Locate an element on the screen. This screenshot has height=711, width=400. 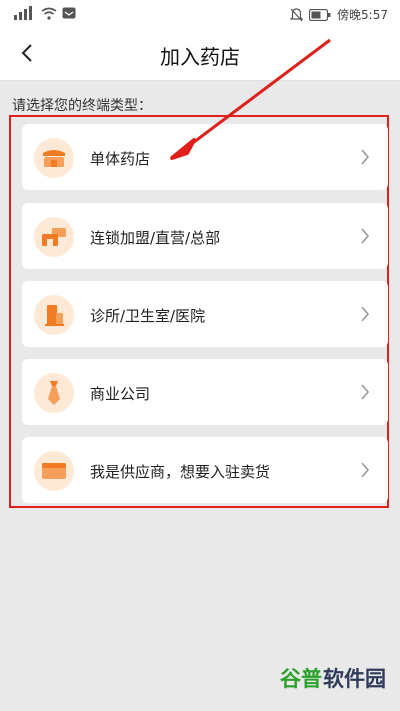
option-label: 诊所/卫生室/医院 is located at coordinates (148, 316).